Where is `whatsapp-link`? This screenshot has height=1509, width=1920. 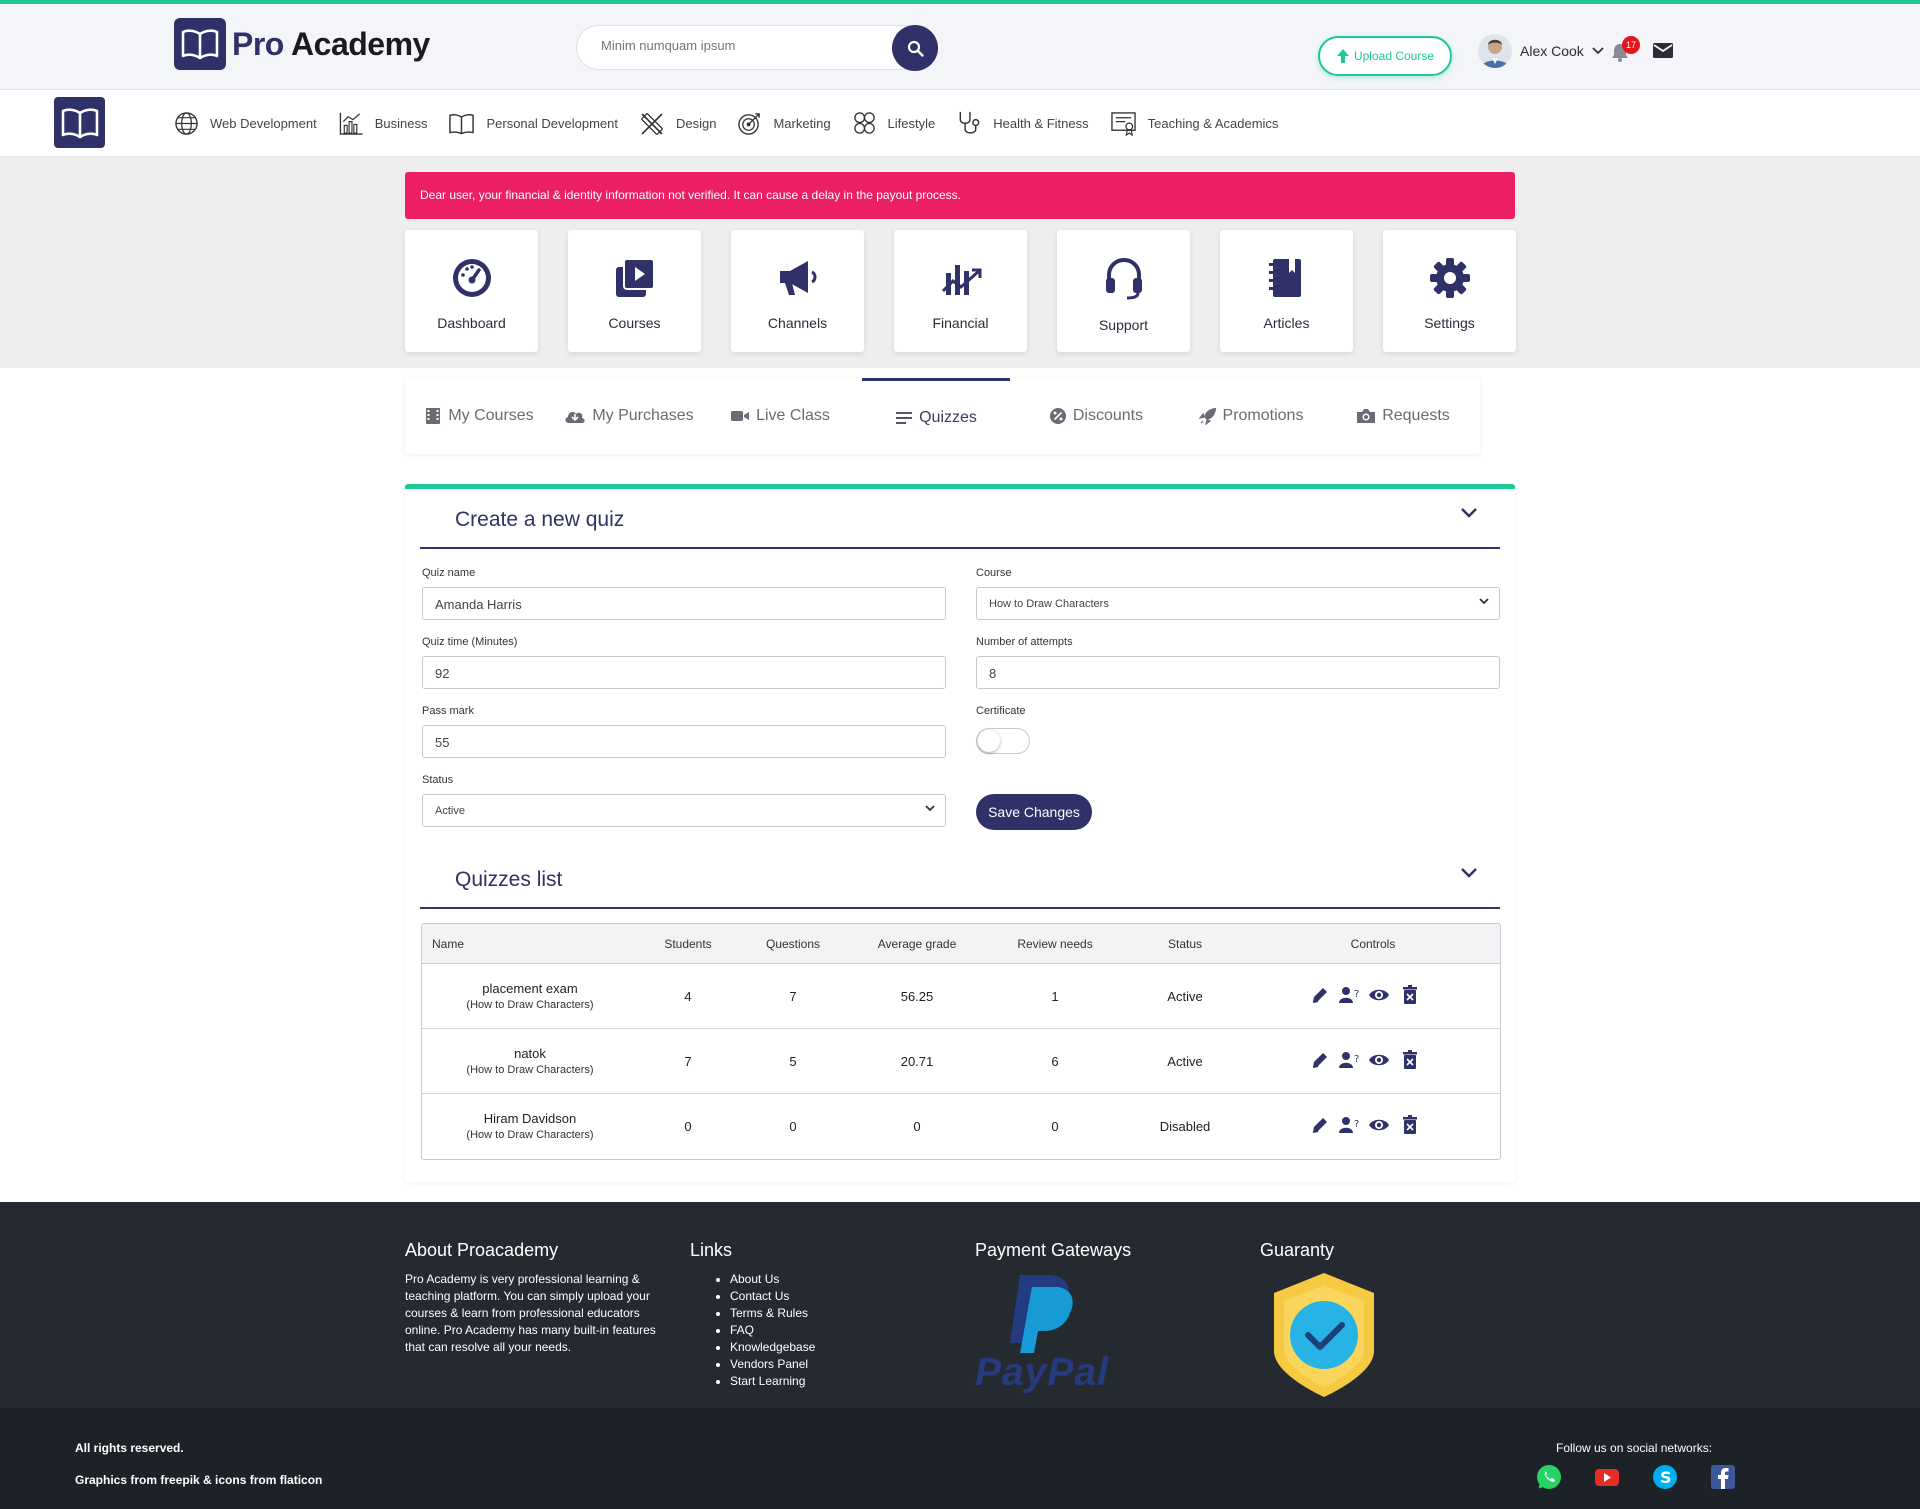 whatsapp-link is located at coordinates (1549, 1479).